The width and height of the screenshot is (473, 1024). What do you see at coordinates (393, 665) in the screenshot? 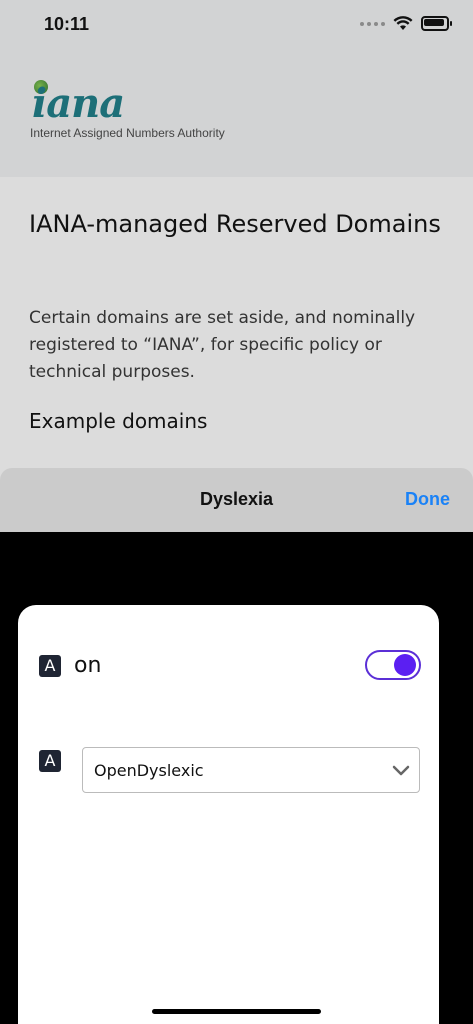
I see `dyslexia-toggle` at bounding box center [393, 665].